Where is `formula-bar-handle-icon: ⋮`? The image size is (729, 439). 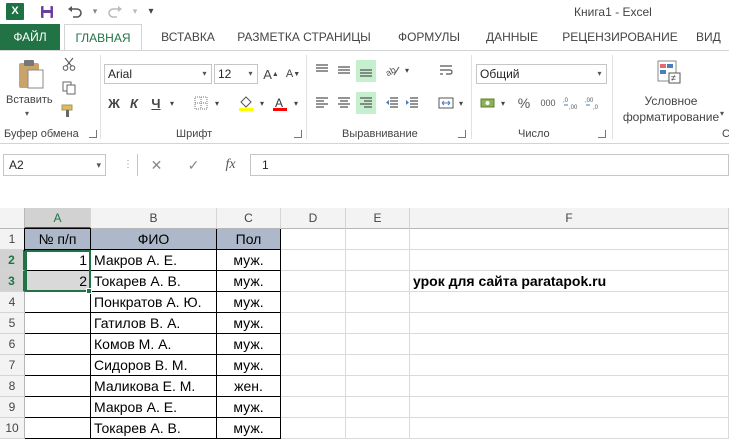
formula-bar-handle-icon: ⋮ is located at coordinates (128, 164).